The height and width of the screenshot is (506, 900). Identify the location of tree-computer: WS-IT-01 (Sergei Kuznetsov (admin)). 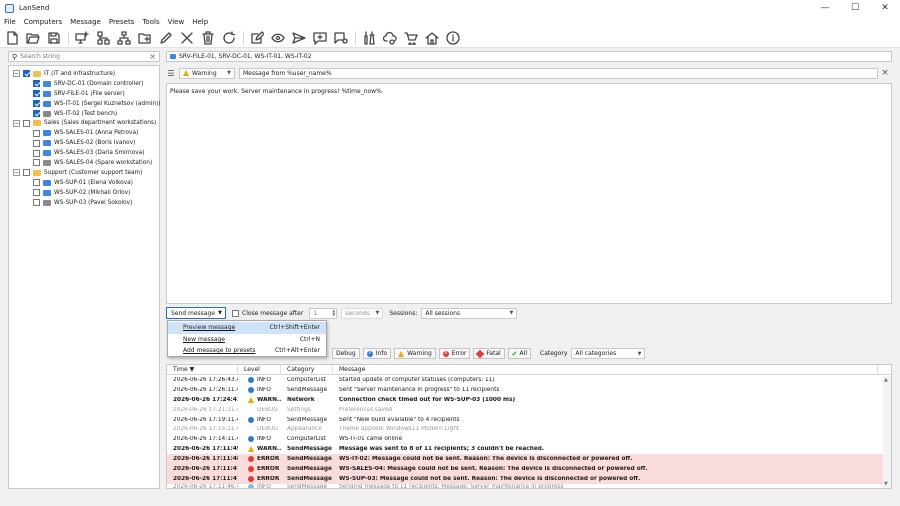
(85, 104).